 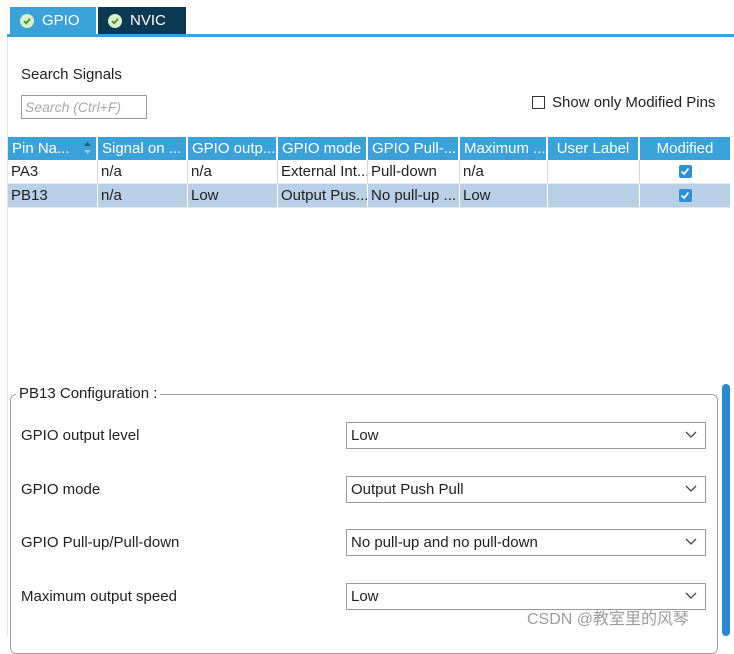 I want to click on sort-icon, so click(x=87, y=148).